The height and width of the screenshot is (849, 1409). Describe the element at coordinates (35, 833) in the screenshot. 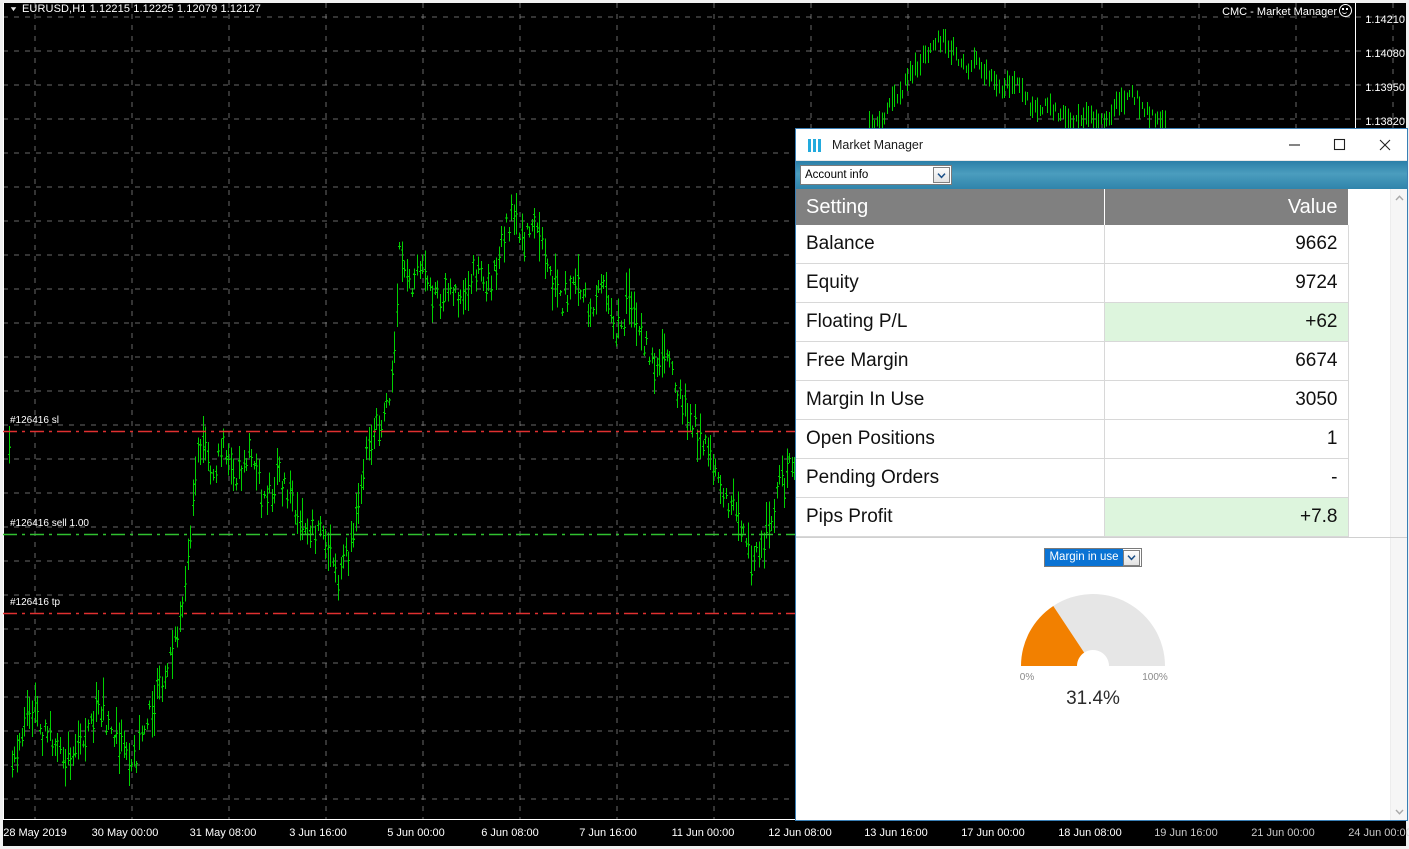

I see `time-axis-label: 28 May 2019` at that location.